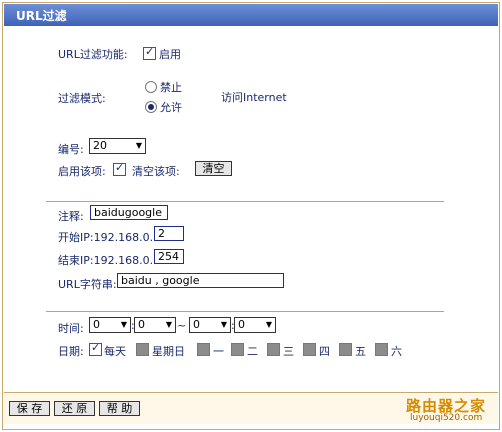  What do you see at coordinates (237, 349) in the screenshot?
I see `day-checkbox-tue` at bounding box center [237, 349].